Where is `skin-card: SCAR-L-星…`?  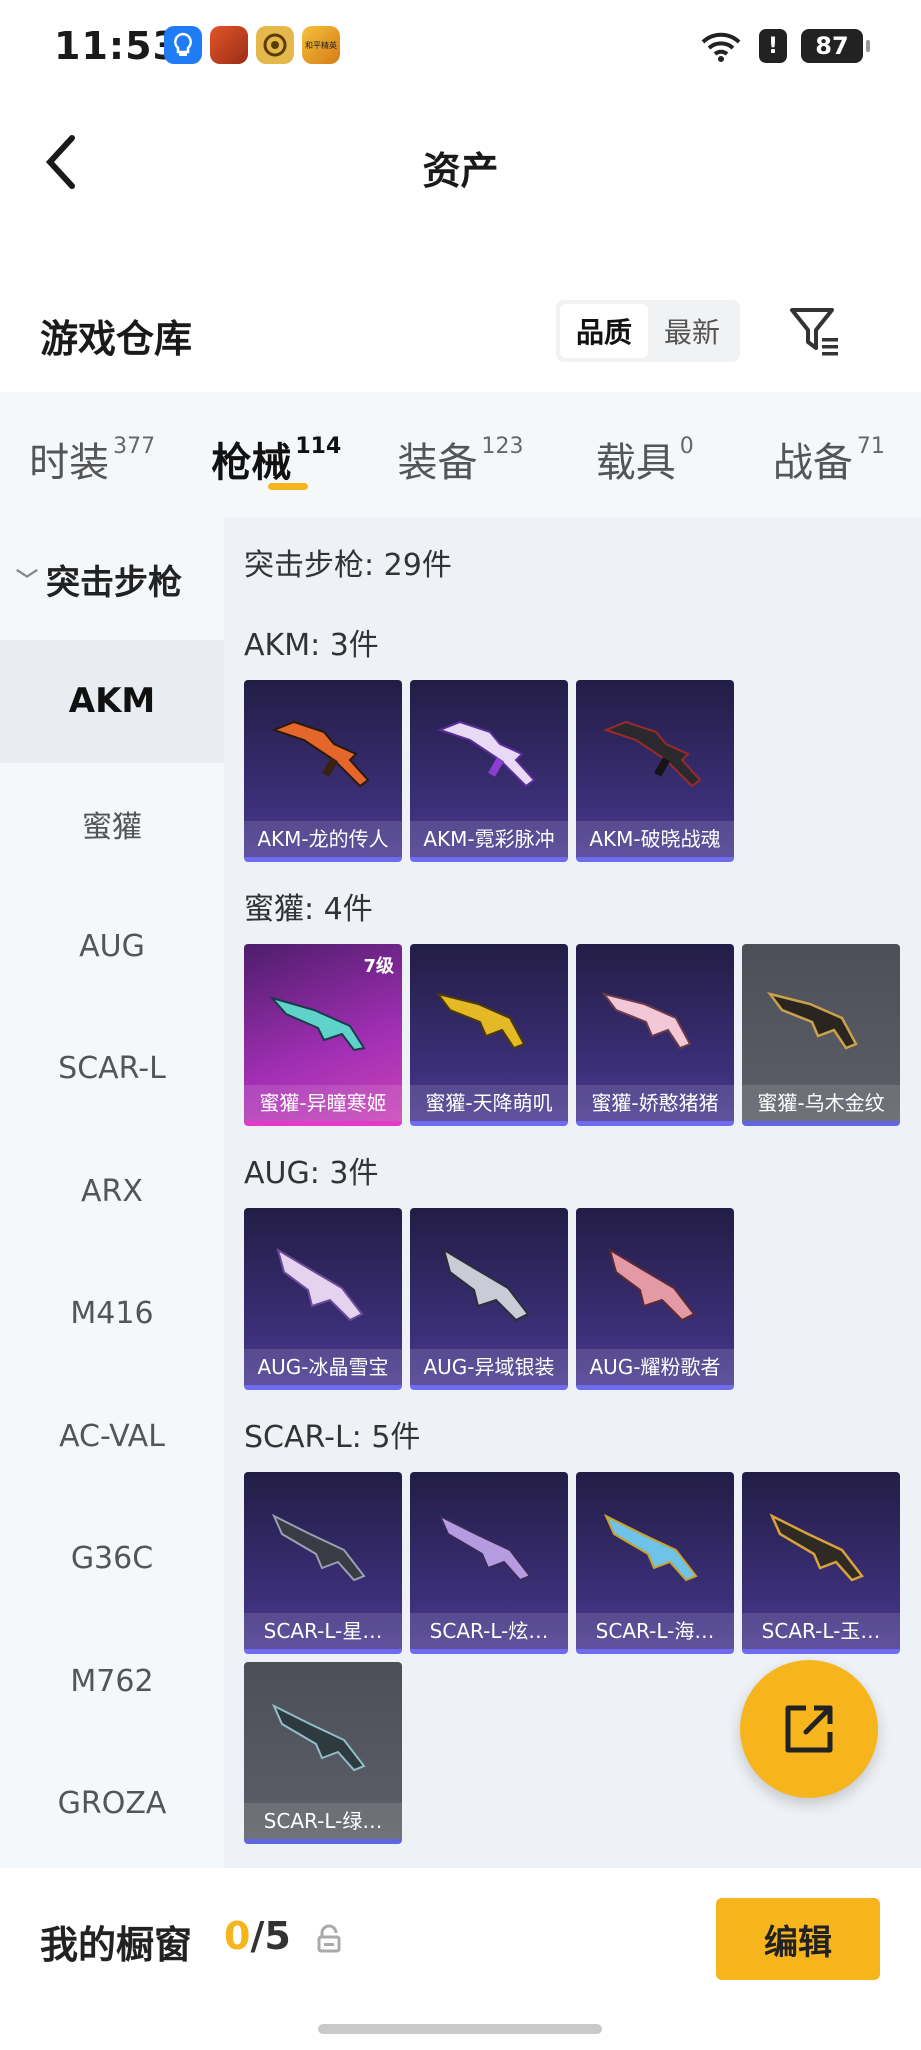 skin-card: SCAR-L-星… is located at coordinates (323, 1563).